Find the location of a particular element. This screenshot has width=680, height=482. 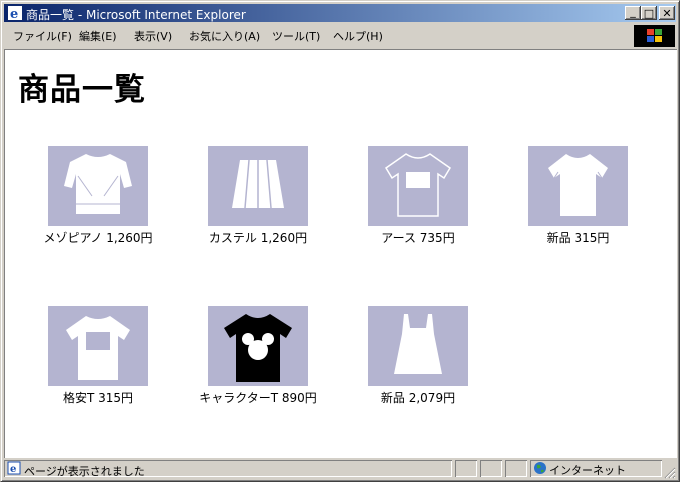

internet-zone-icon is located at coordinates (540, 468).